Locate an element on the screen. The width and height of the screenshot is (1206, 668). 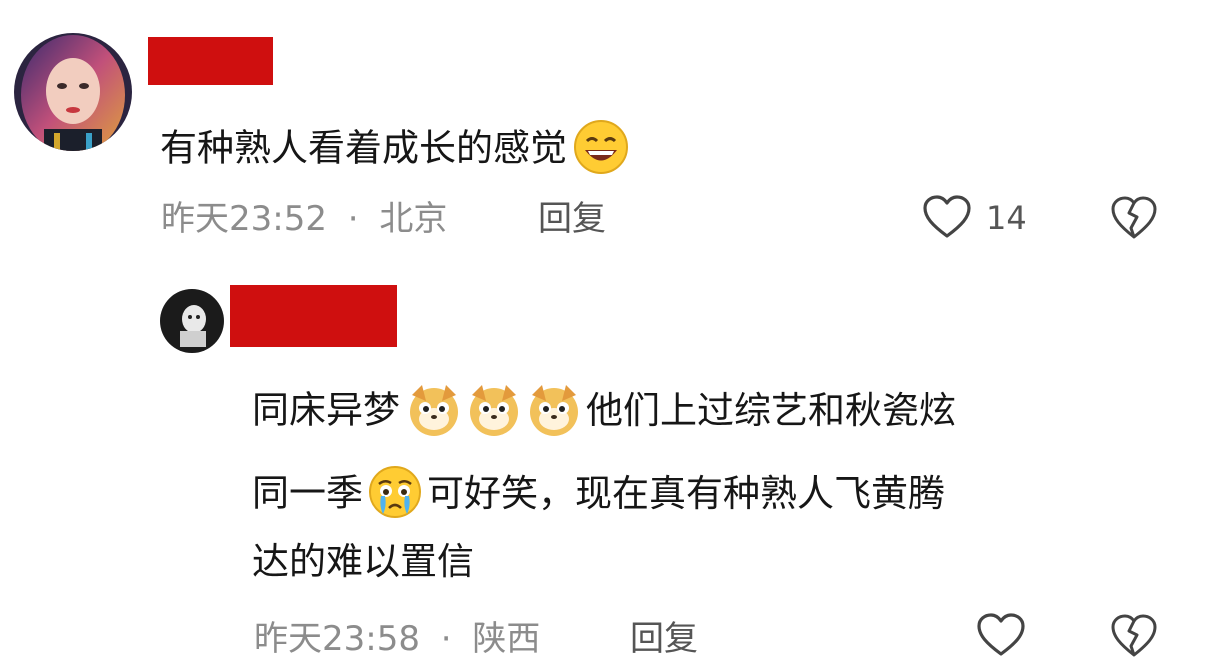
reply-text-part: 可好笑，现在真有种熟人飞黄腾 is located at coordinates (686, 493).